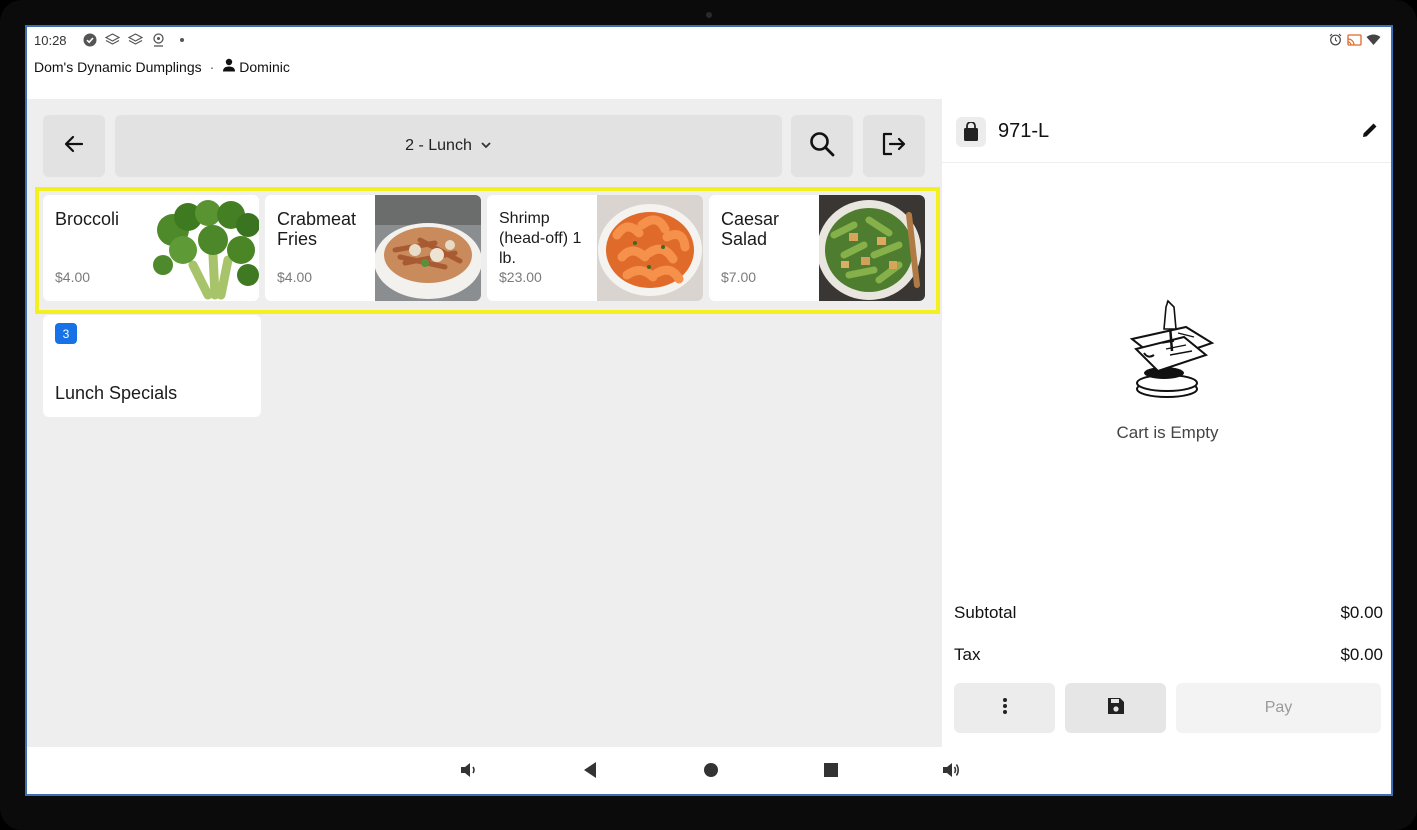 This screenshot has height=830, width=1417. Describe the element at coordinates (264, 66) in the screenshot. I see `user-name: Dominic` at that location.